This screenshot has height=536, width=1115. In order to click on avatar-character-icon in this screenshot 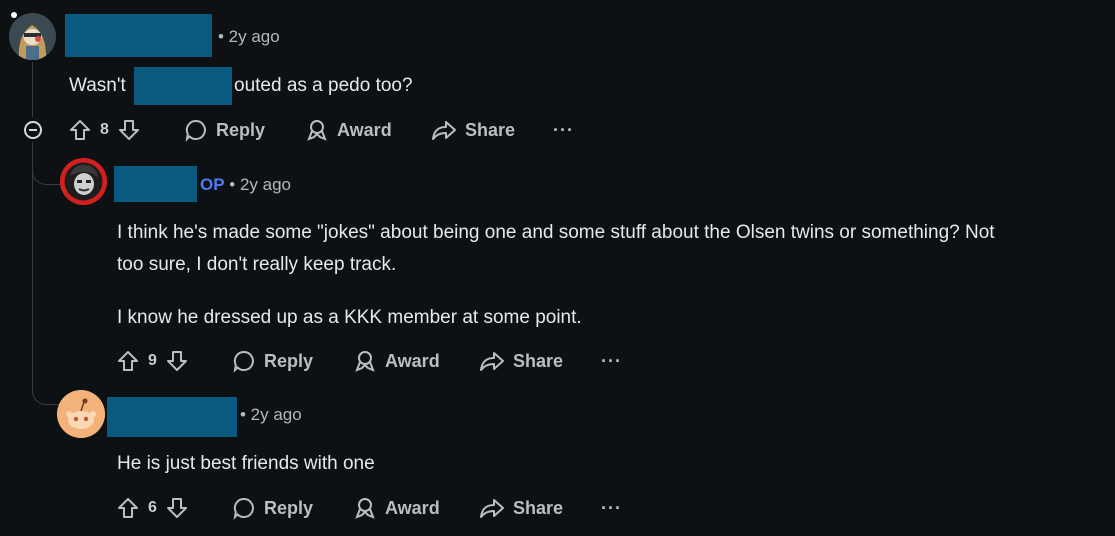, I will do `click(32, 36)`.